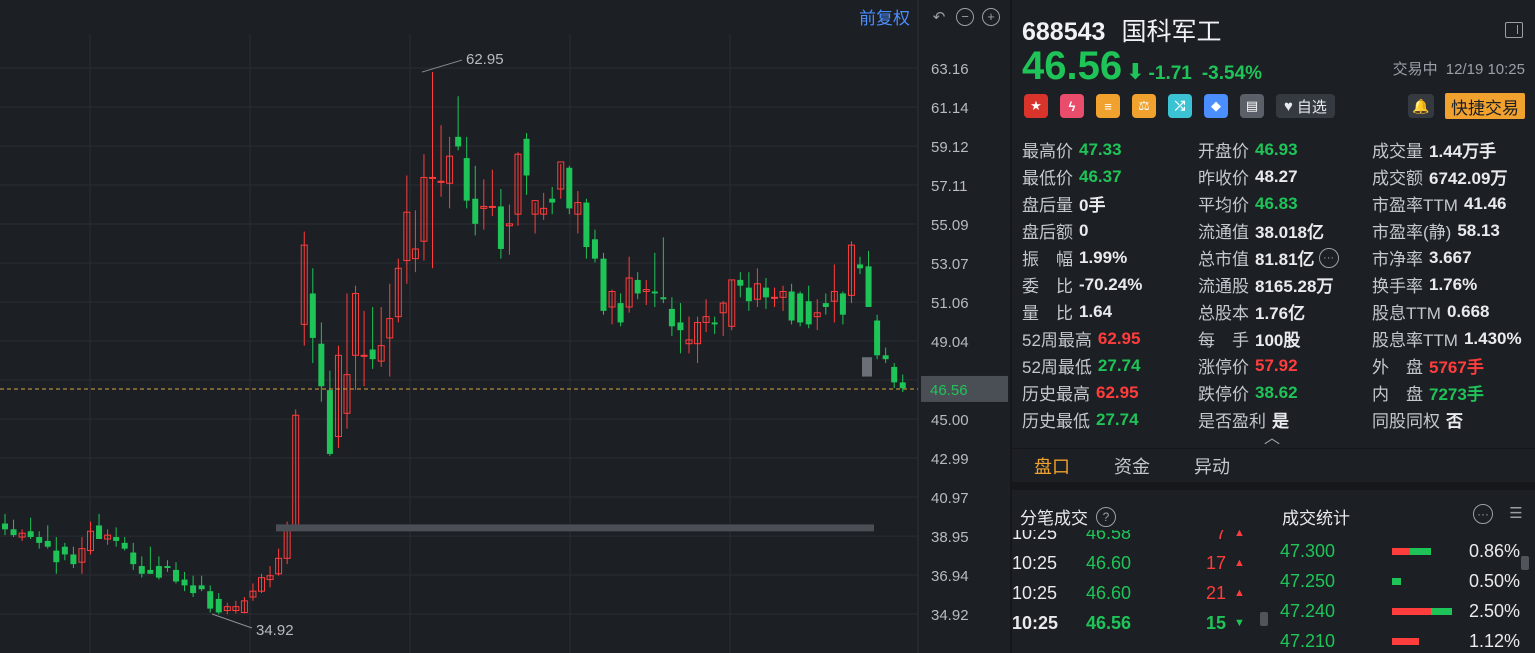  Describe the element at coordinates (1397, 259) in the screenshot. I see `stat-label: 市净率` at that location.